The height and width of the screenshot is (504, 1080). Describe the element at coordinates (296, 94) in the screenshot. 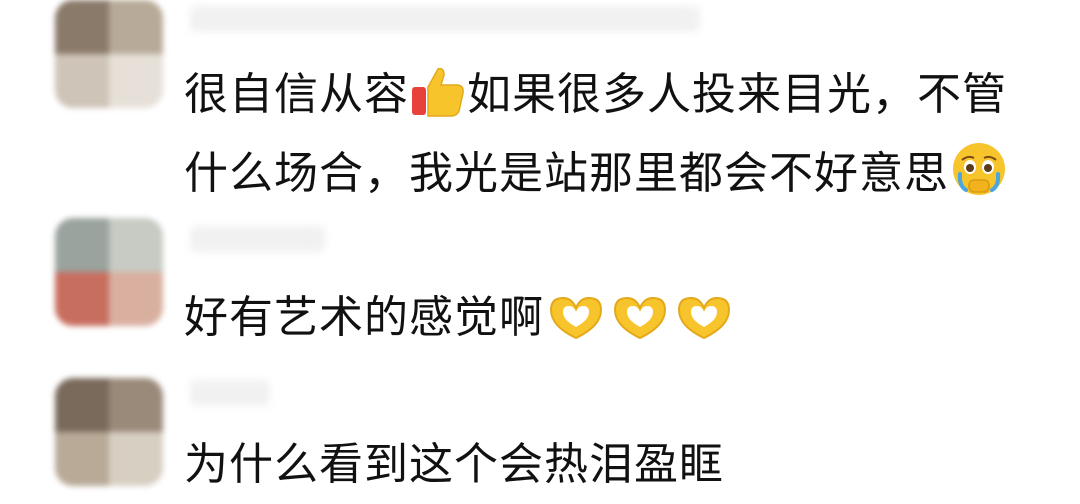

I see `comment-text-segment: 很自信从容` at that location.